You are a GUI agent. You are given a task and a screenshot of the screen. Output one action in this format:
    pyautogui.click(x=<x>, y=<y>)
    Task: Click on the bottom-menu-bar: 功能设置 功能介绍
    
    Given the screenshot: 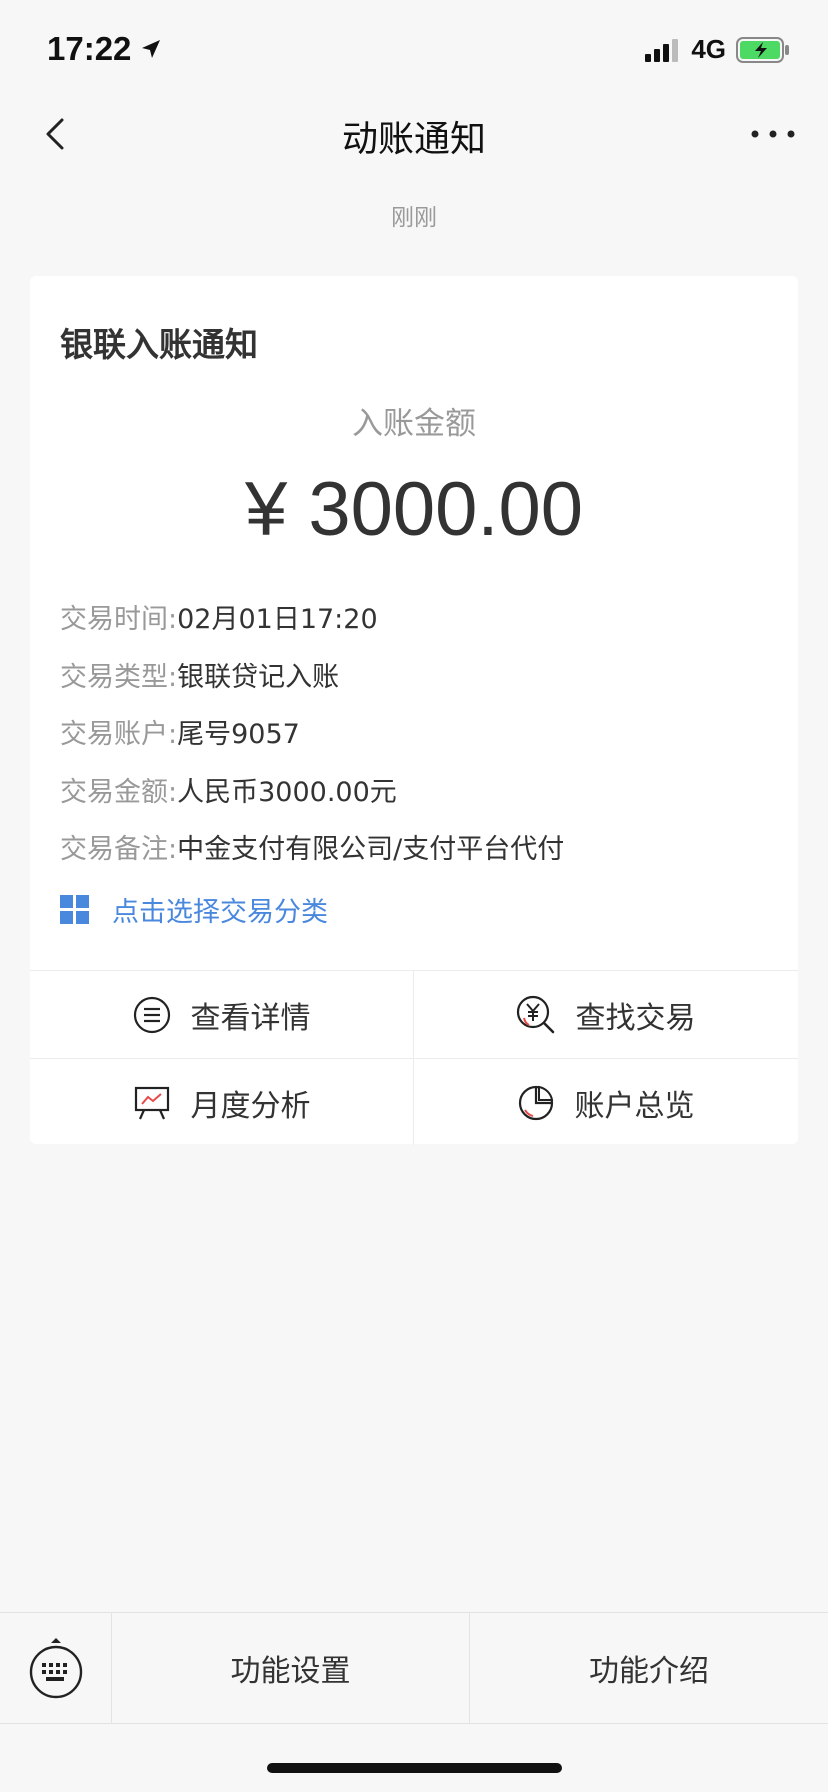 What is the action you would take?
    pyautogui.click(x=414, y=1668)
    